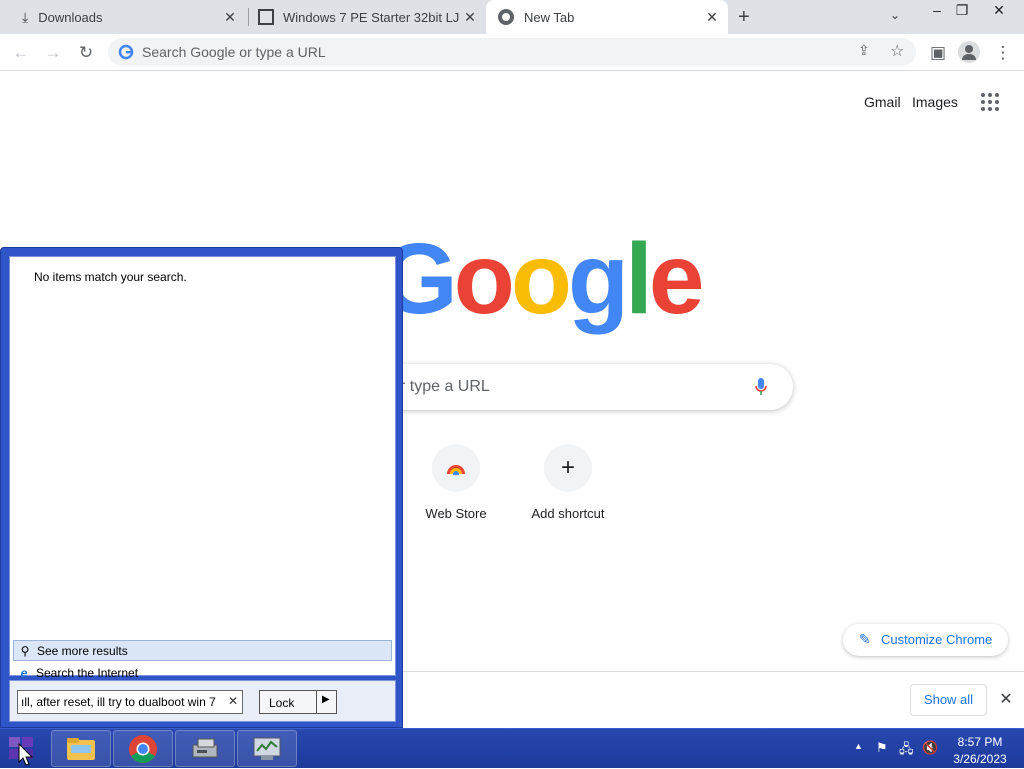  What do you see at coordinates (87, 672) in the screenshot?
I see `search-internet-label: Search the Internet` at bounding box center [87, 672].